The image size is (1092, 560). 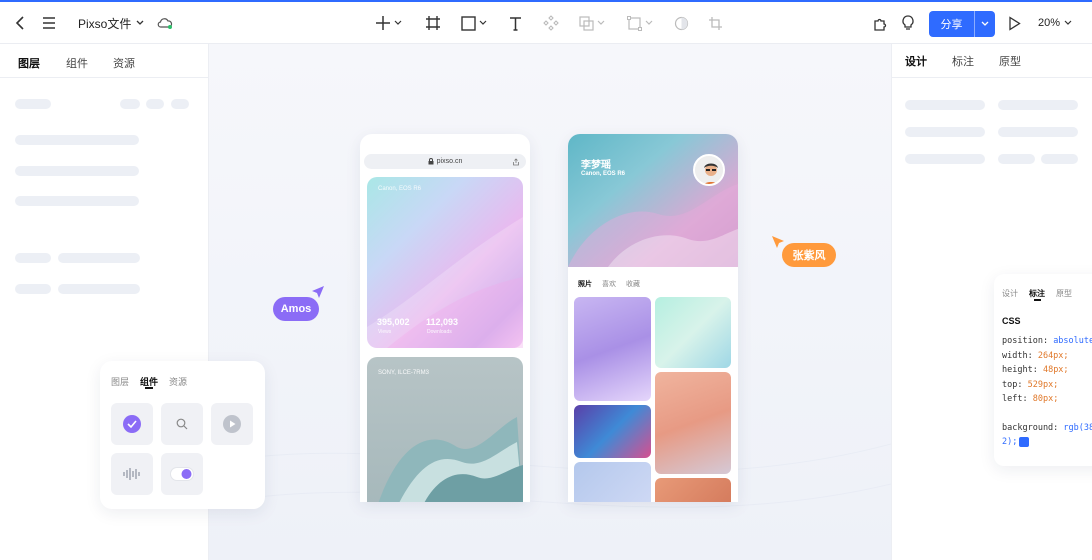 What do you see at coordinates (385, 332) in the screenshot?
I see `views-label: Views` at bounding box center [385, 332].